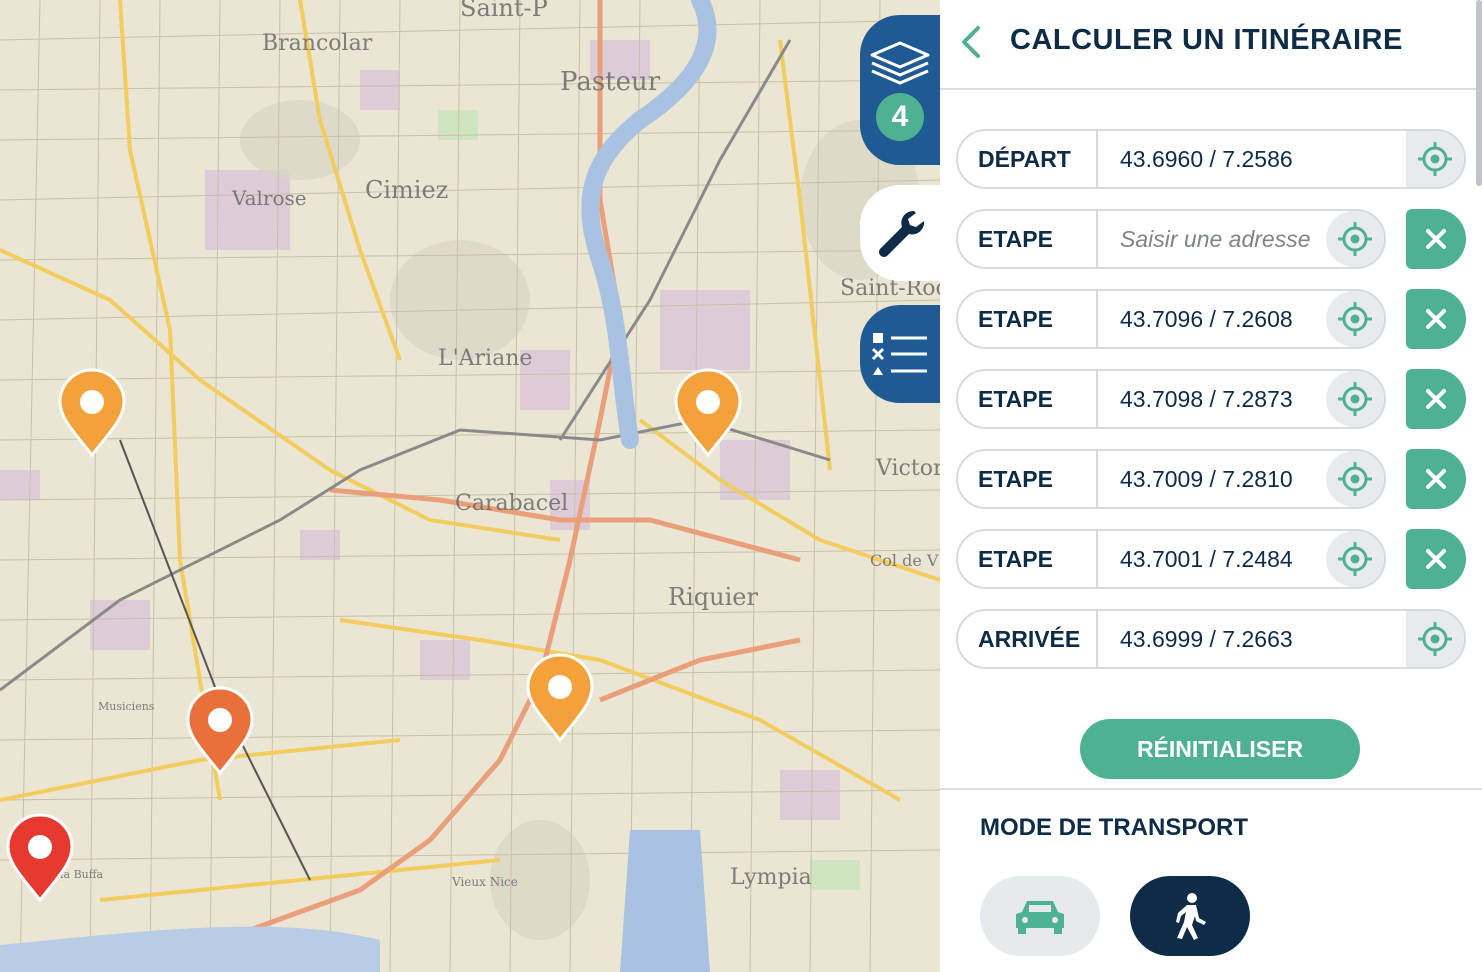  I want to click on map-label: Vieux Nice, so click(484, 882).